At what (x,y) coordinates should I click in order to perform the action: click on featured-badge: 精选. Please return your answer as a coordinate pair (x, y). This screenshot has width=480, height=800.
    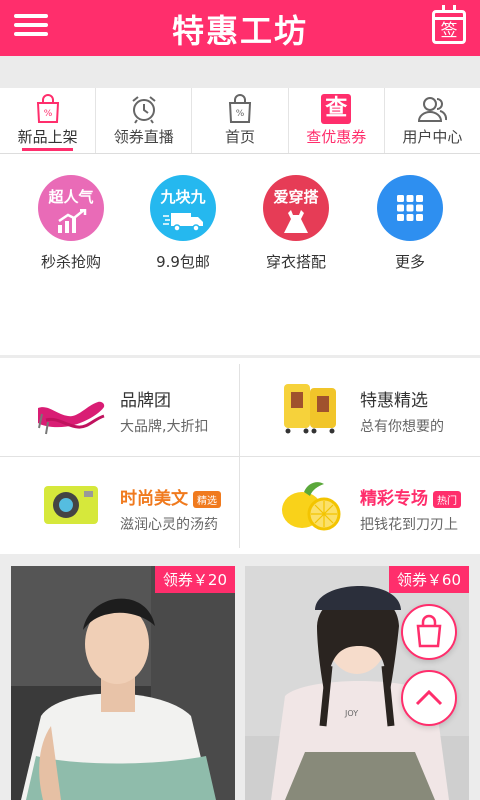
    Looking at the image, I should click on (207, 499).